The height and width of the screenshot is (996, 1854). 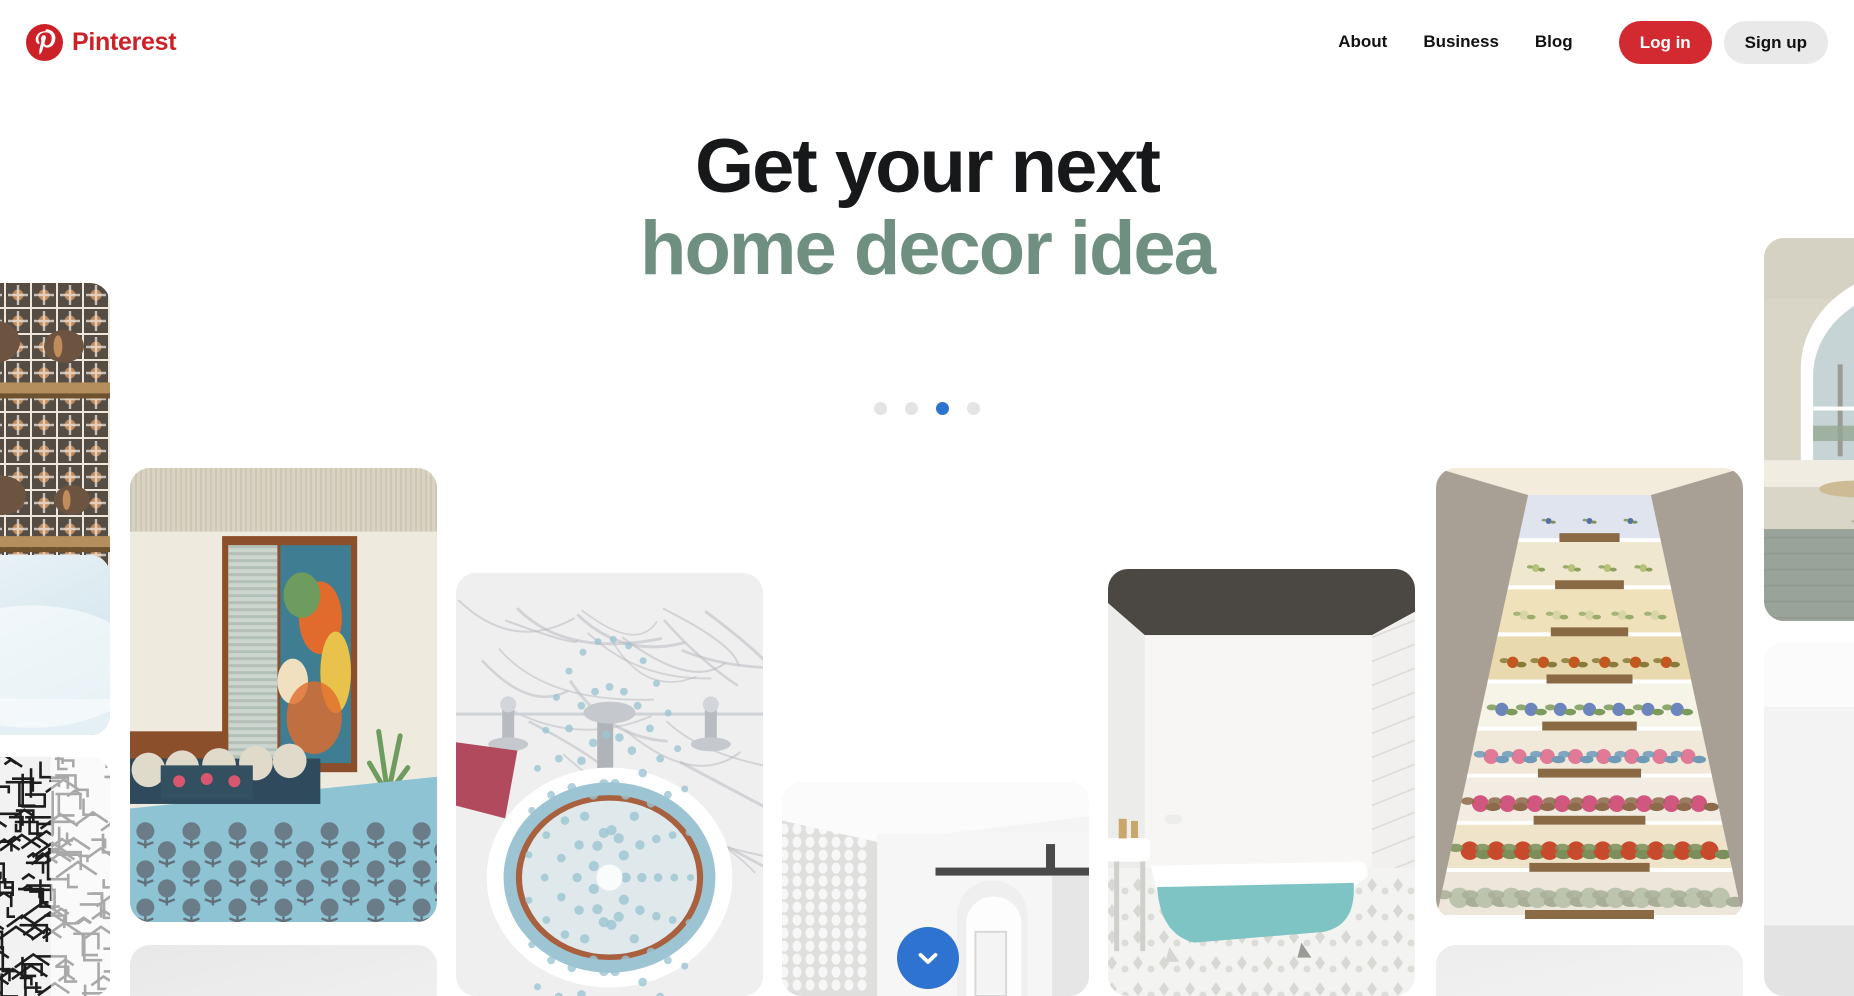 I want to click on pin-stairs-lower-image, so click(x=1589, y=970).